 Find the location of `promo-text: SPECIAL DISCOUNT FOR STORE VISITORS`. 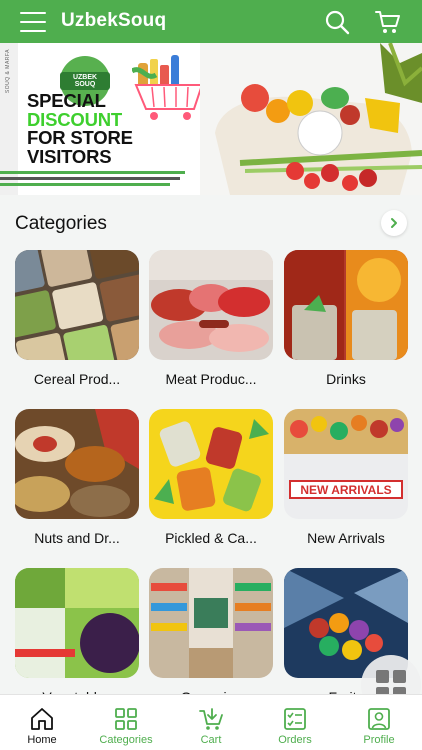

promo-text: SPECIAL DISCOUNT FOR STORE VISITORS is located at coordinates (80, 128).